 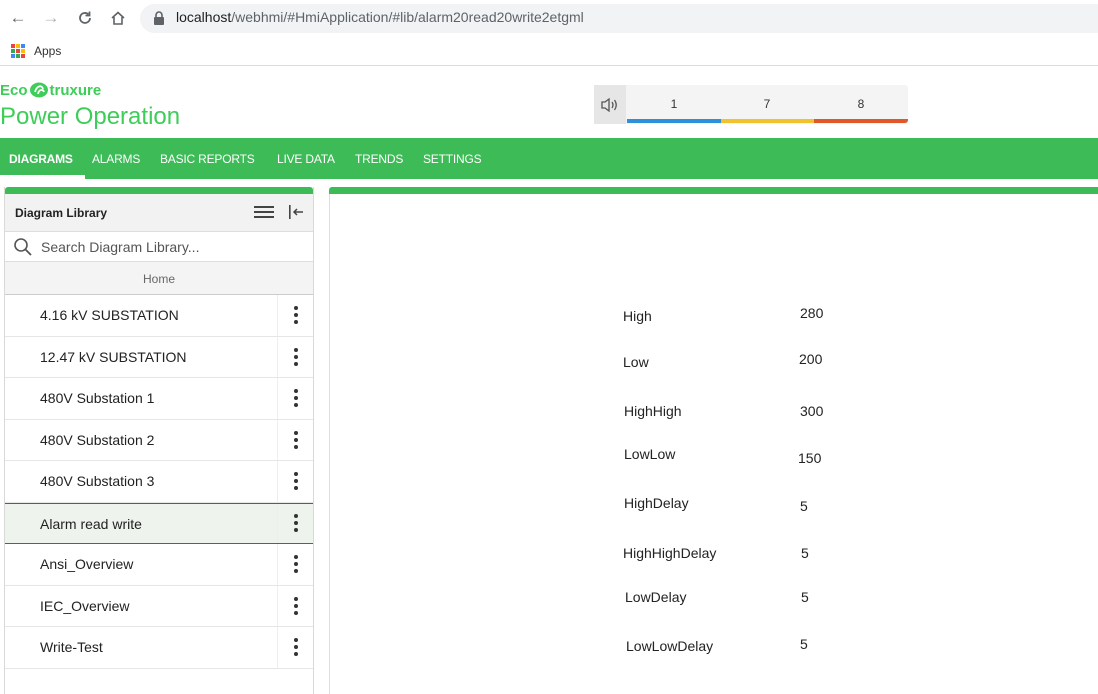 I want to click on apps-grid-icon, so click(x=18, y=51).